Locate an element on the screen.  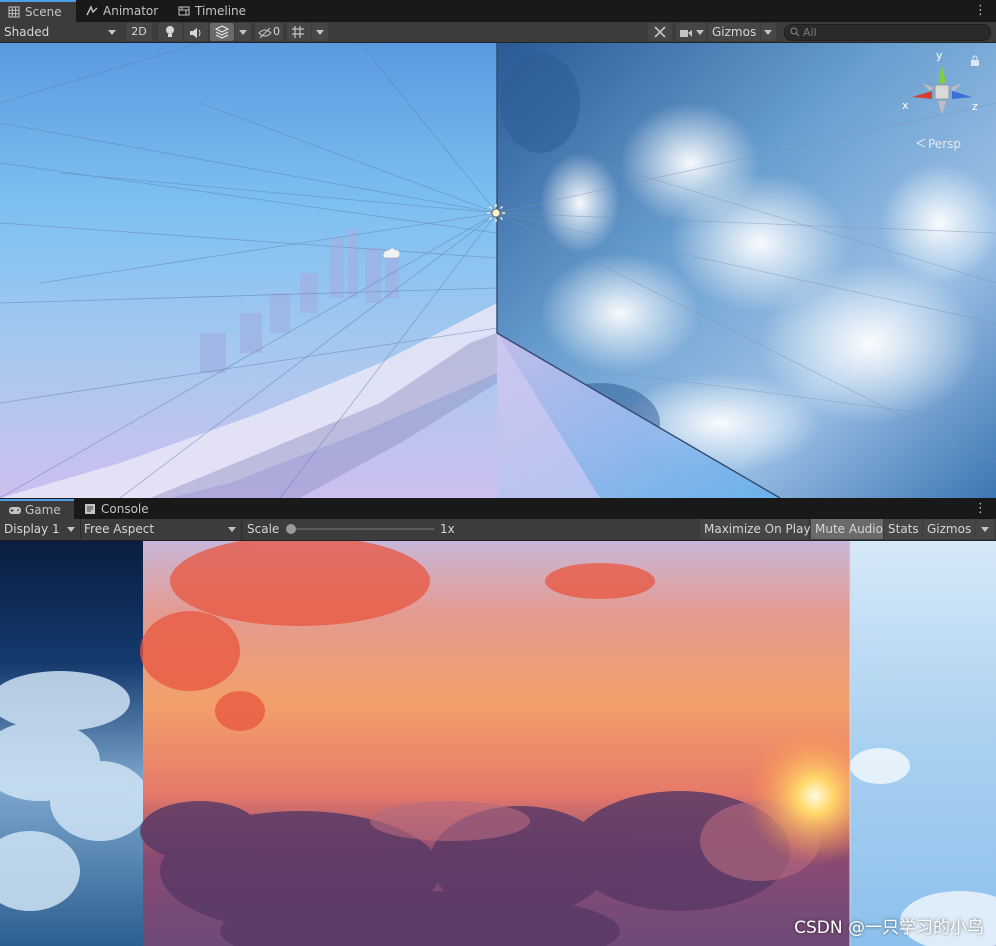
axis-x-label: x is located at coordinates (905, 105).